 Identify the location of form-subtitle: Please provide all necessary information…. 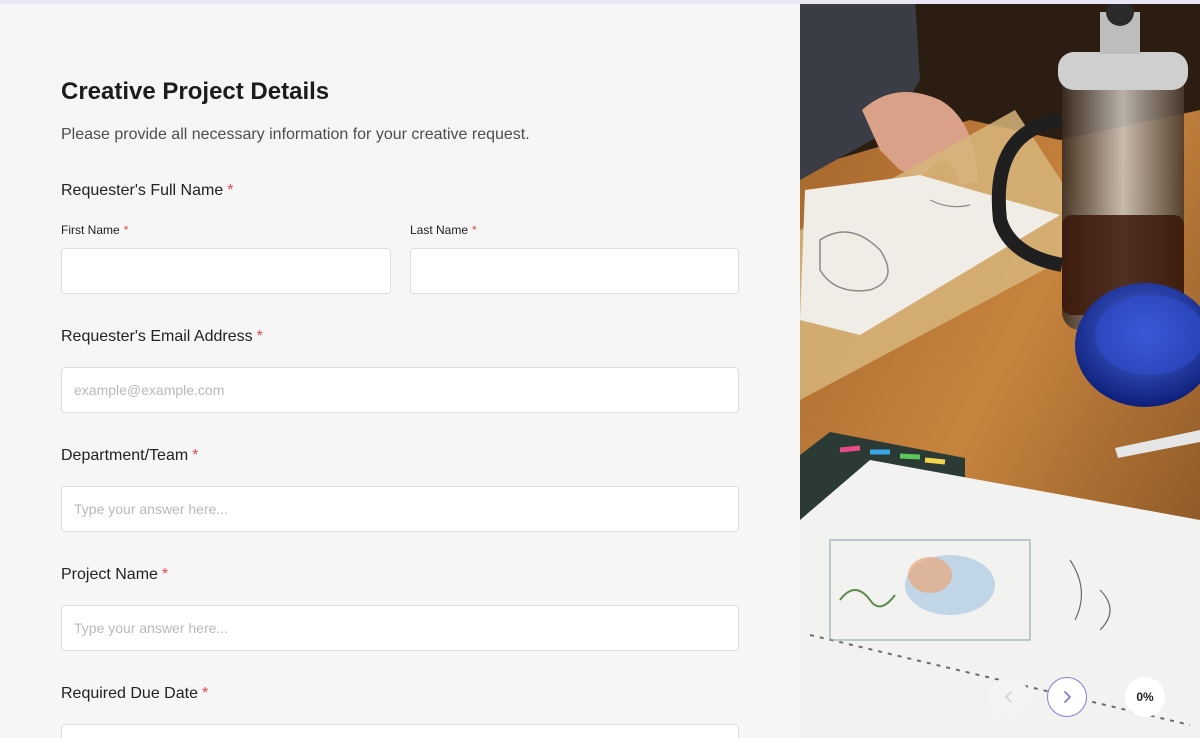
(295, 134).